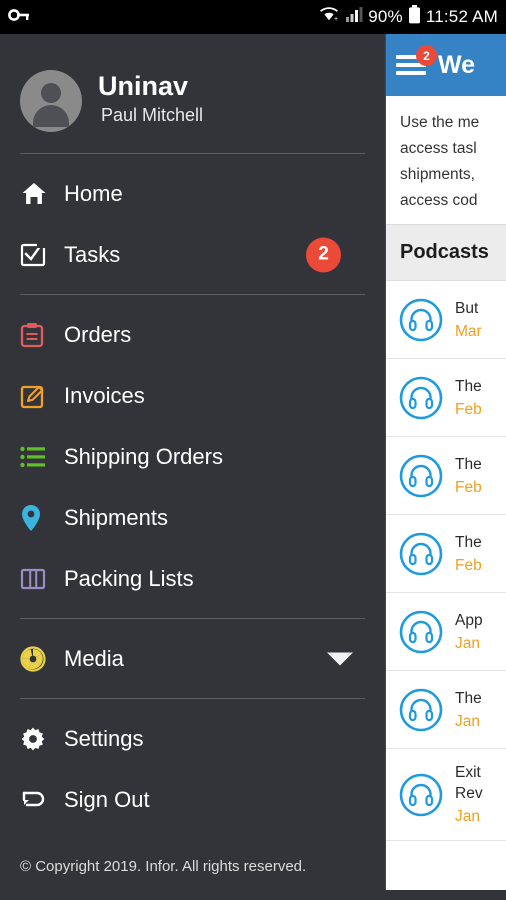 This screenshot has width=506, height=900. I want to click on edit-square-icon, so click(42, 396).